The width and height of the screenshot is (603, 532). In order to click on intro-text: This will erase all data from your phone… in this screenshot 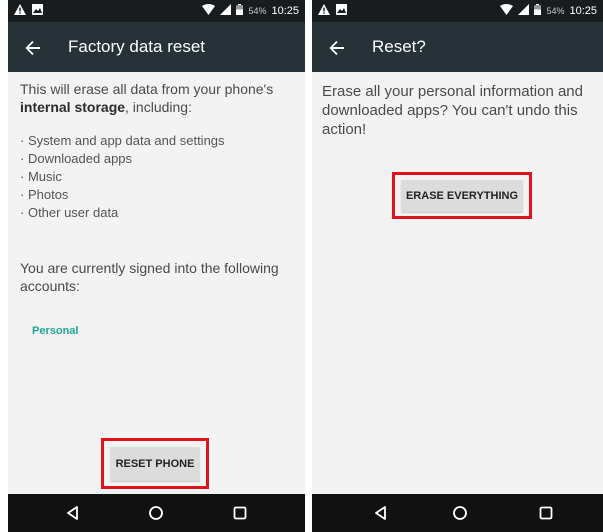, I will do `click(158, 98)`.